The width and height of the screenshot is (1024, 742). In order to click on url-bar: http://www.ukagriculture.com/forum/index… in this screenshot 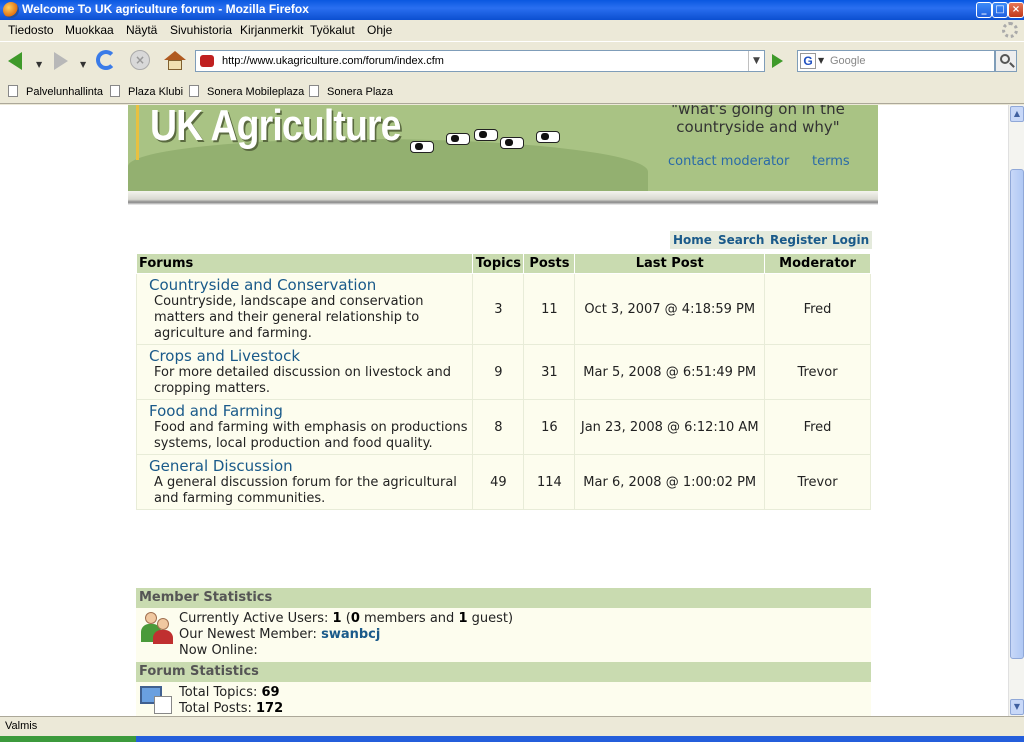, I will do `click(480, 61)`.